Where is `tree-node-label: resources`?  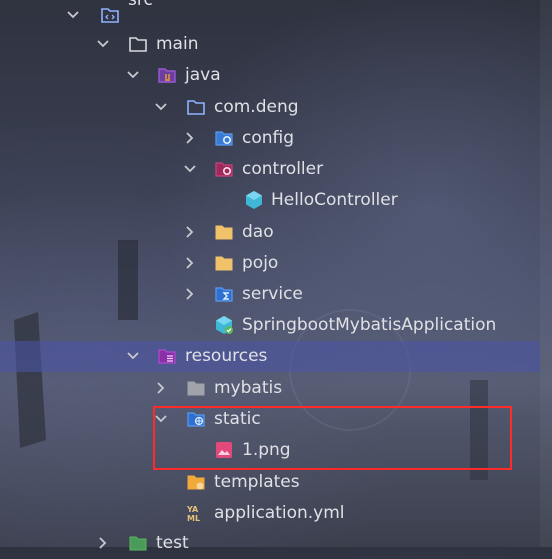 tree-node-label: resources is located at coordinates (226, 356).